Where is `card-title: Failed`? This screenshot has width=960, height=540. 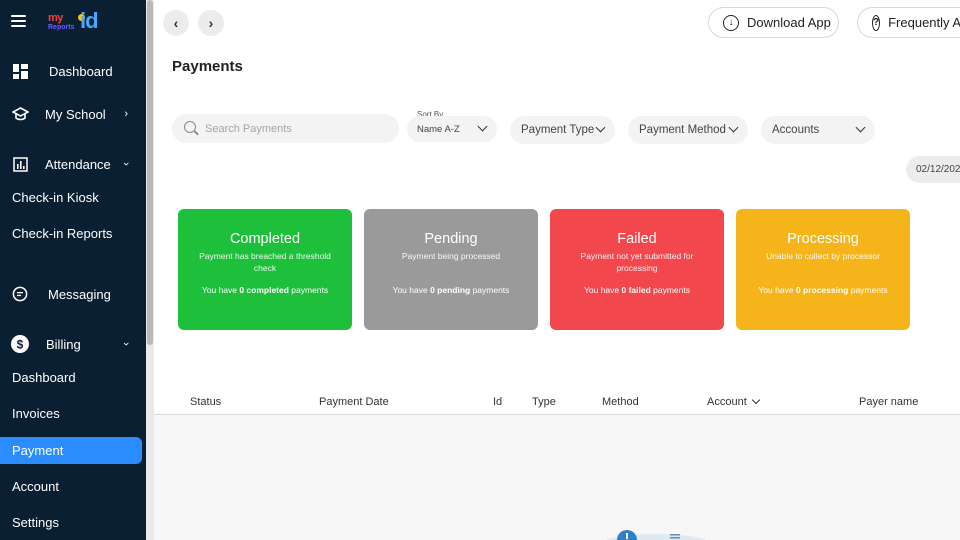 card-title: Failed is located at coordinates (637, 239).